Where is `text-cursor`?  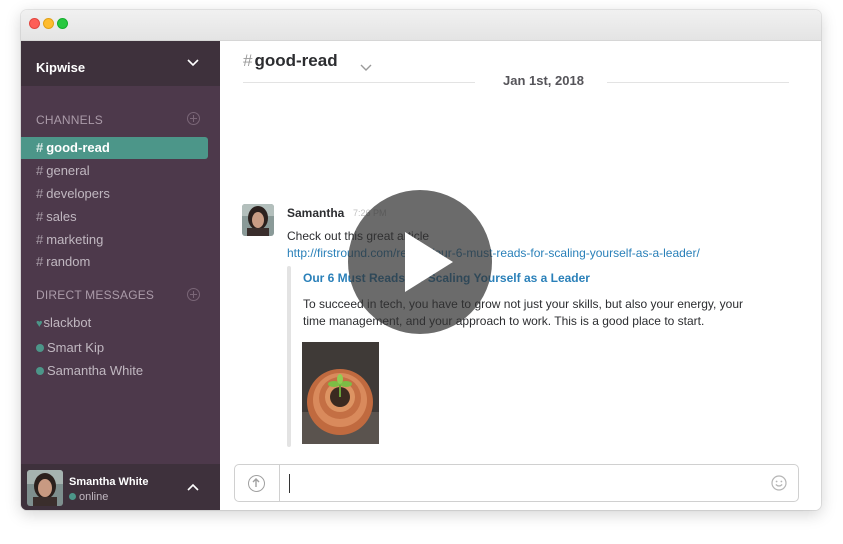 text-cursor is located at coordinates (289, 483).